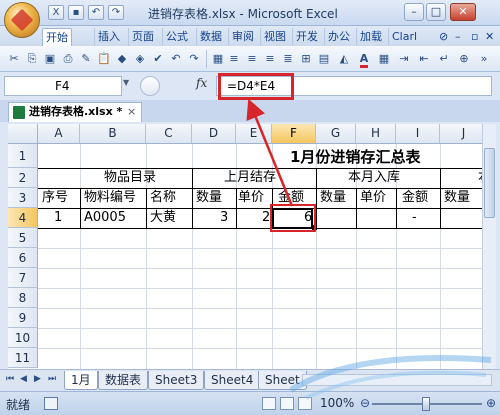 Image resolution: width=500 pixels, height=415 pixels. What do you see at coordinates (23, 258) in the screenshot?
I see `row-header-6: 6` at bounding box center [23, 258].